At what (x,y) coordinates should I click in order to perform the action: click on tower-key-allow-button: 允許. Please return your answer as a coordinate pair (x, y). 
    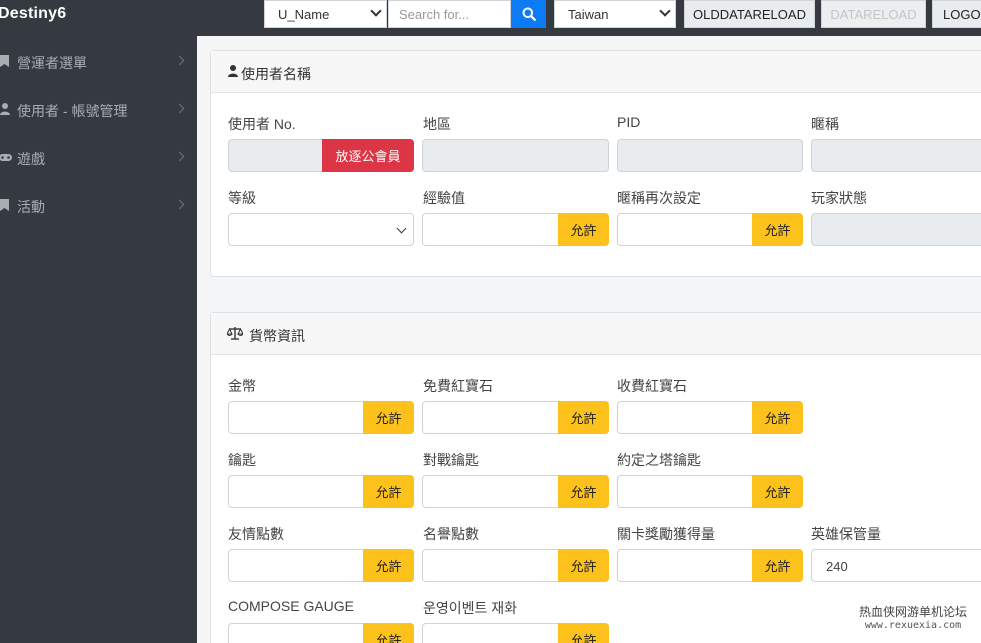
    Looking at the image, I should click on (777, 491).